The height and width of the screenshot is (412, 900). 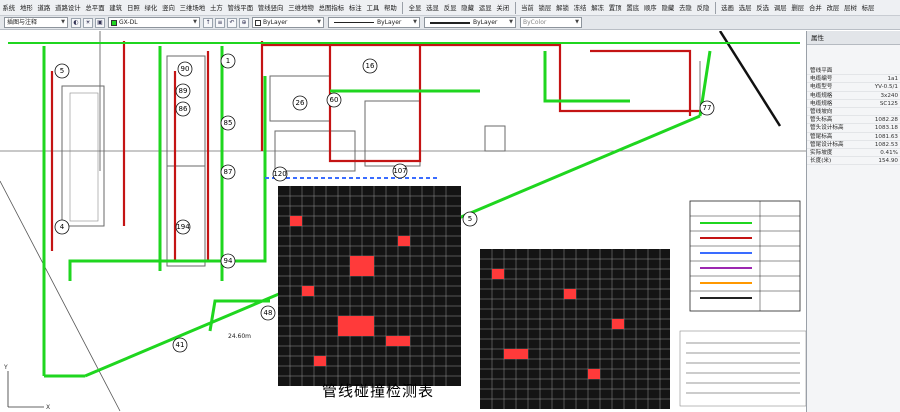 What do you see at coordinates (598, 8) in the screenshot?
I see `menu-item-ops-4: 解冻` at bounding box center [598, 8].